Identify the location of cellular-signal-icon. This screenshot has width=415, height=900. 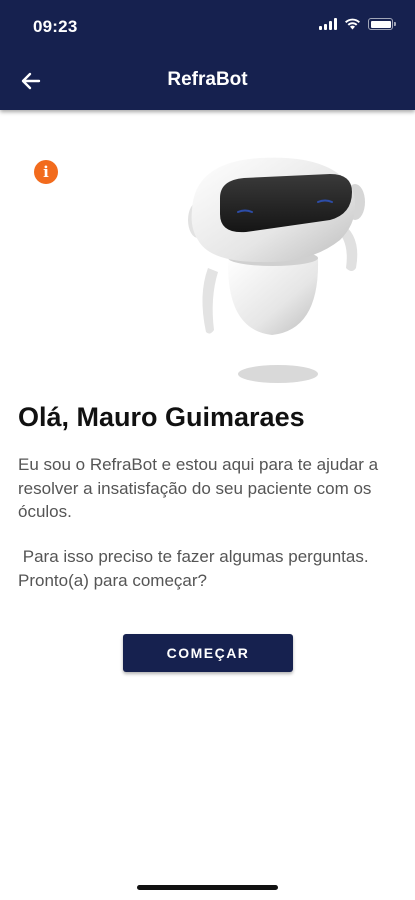
(328, 24).